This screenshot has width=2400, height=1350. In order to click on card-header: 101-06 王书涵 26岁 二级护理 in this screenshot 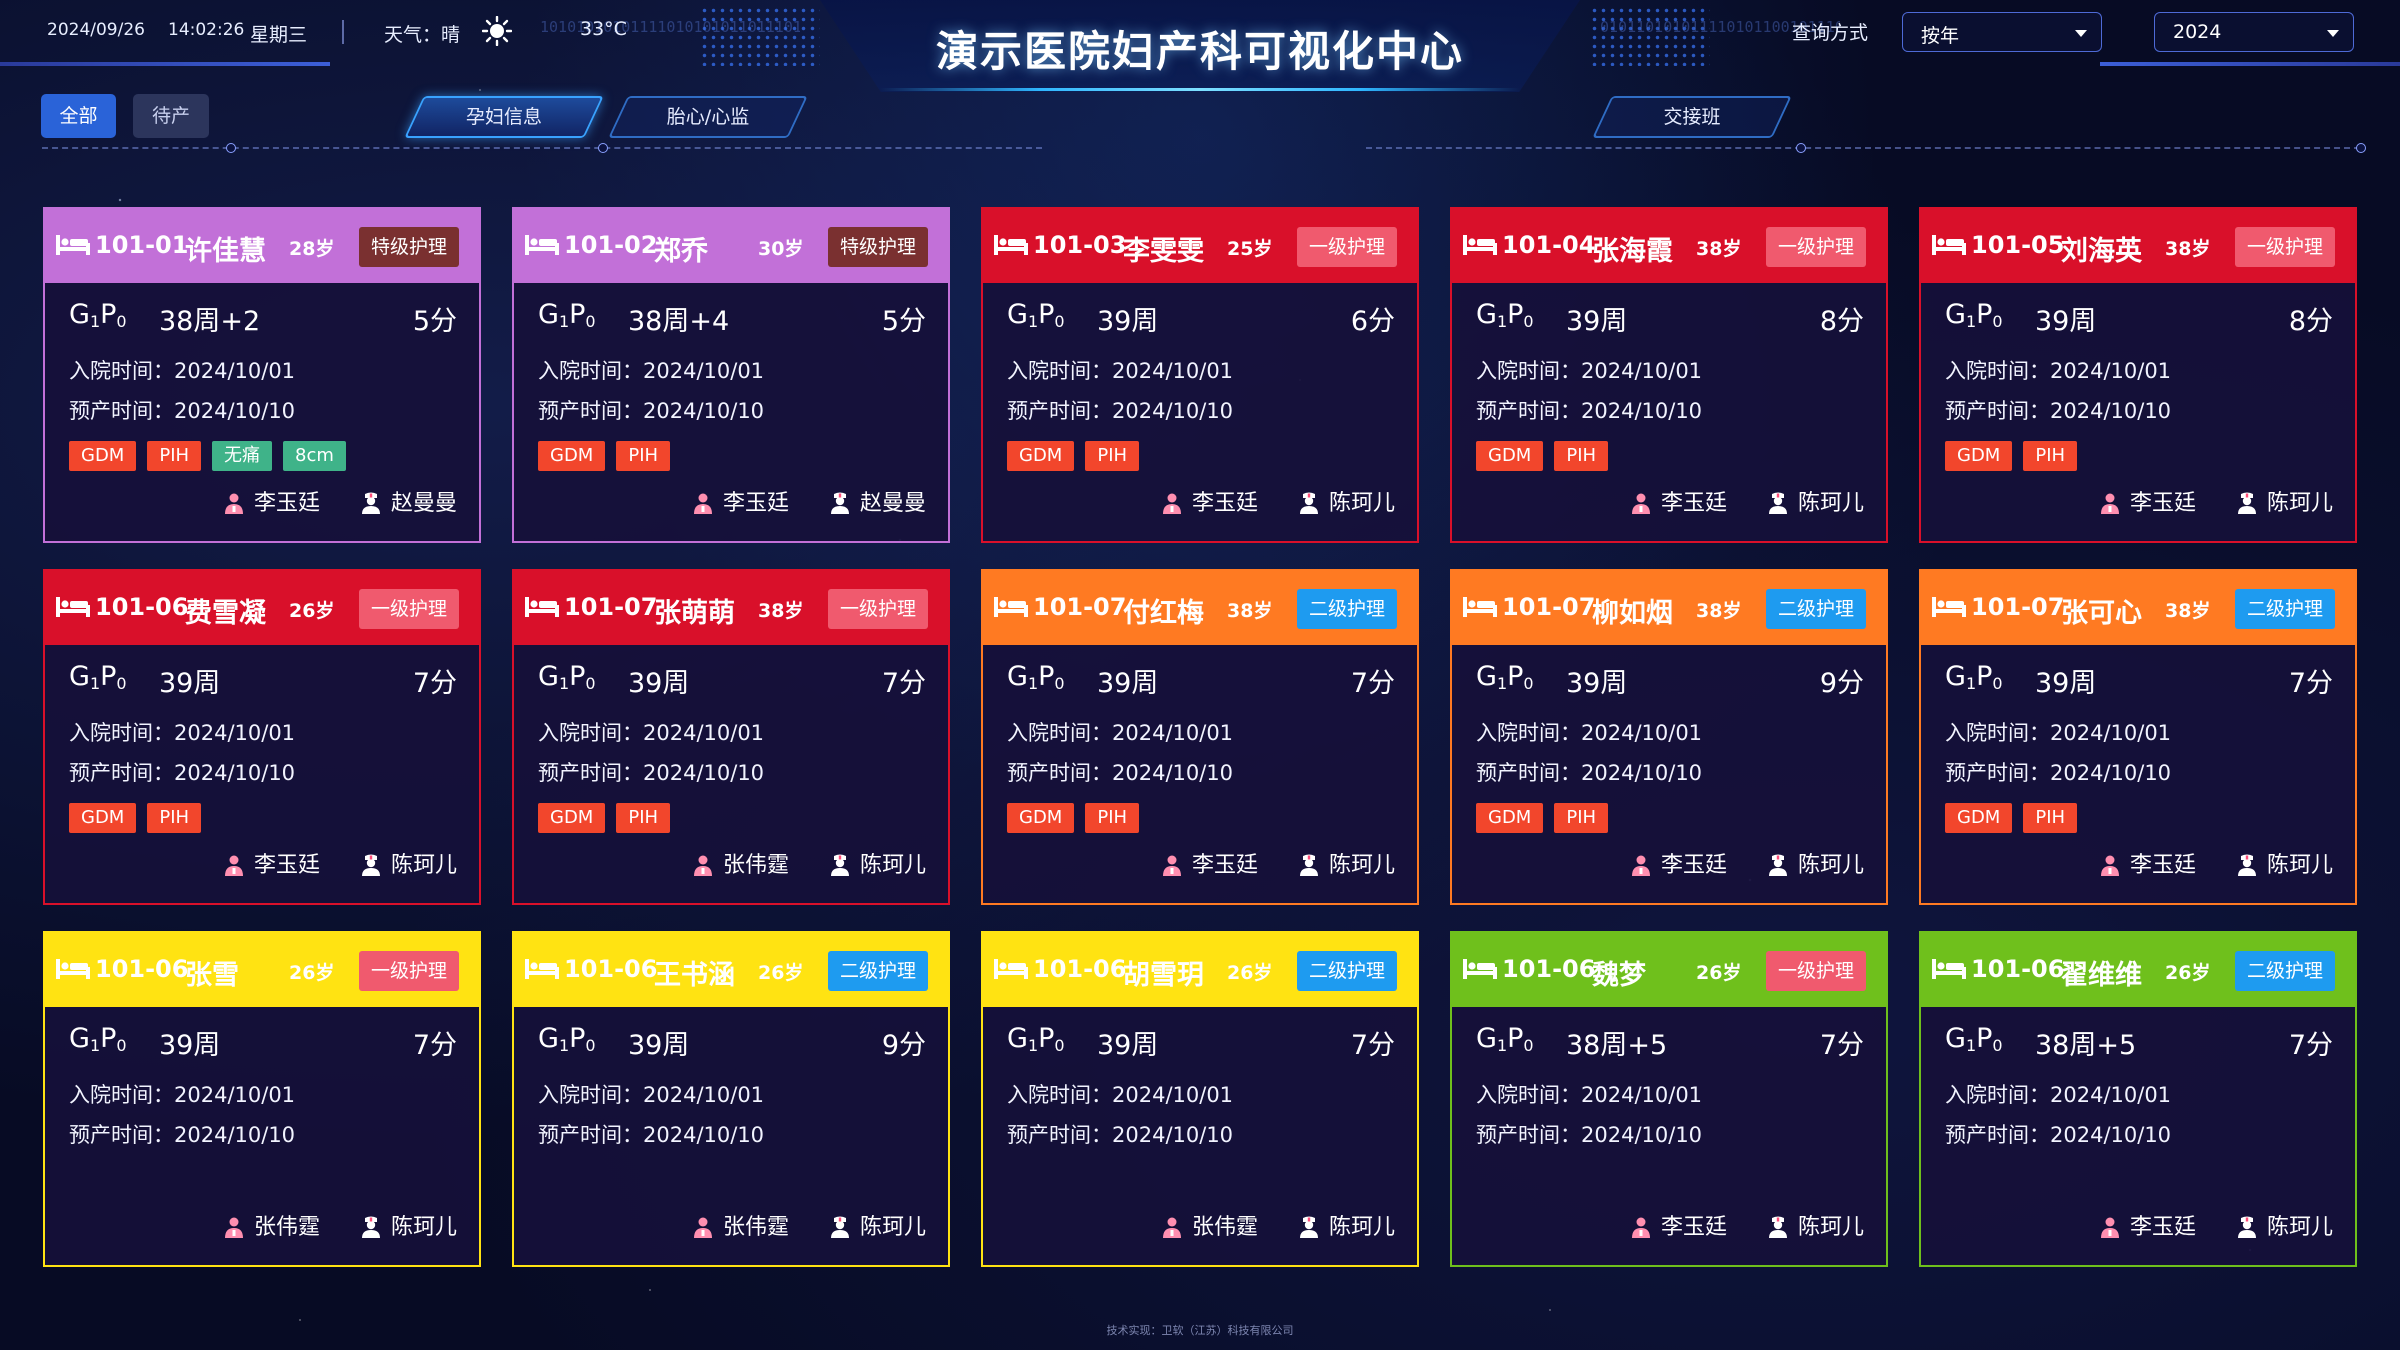, I will do `click(731, 970)`.